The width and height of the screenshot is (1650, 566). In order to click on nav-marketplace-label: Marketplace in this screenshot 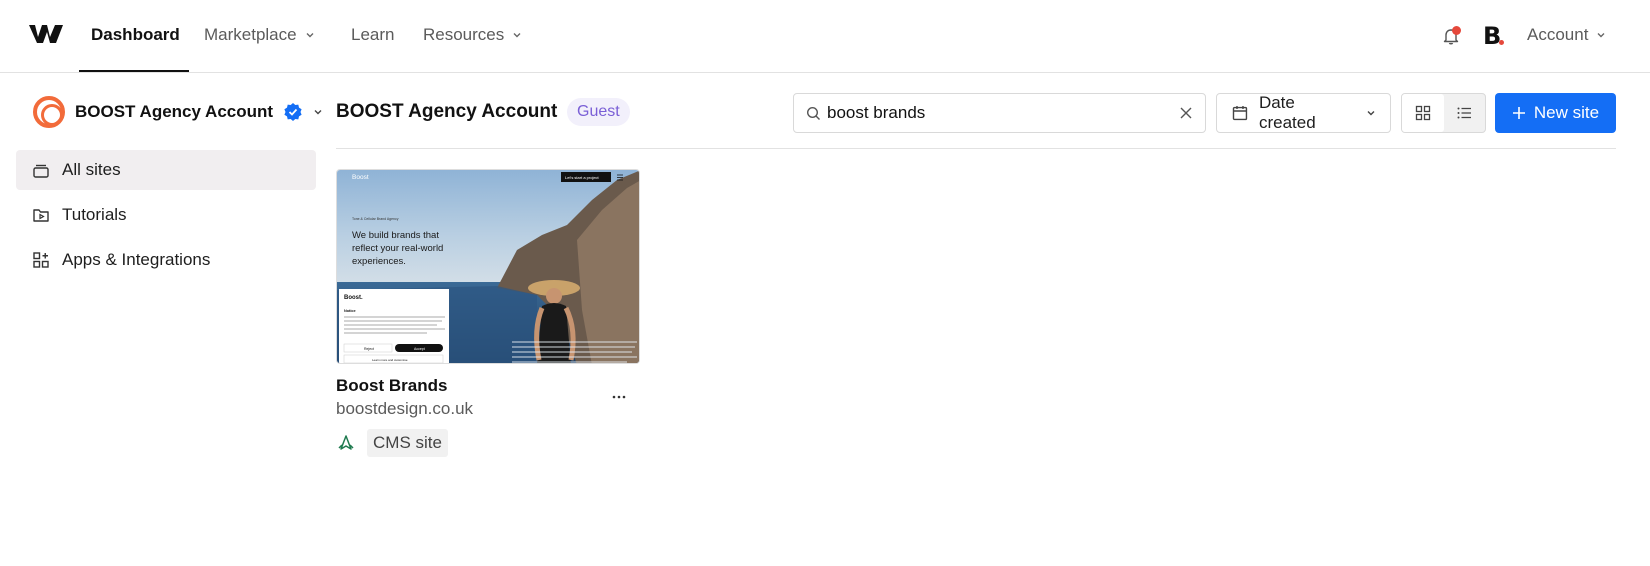, I will do `click(250, 34)`.